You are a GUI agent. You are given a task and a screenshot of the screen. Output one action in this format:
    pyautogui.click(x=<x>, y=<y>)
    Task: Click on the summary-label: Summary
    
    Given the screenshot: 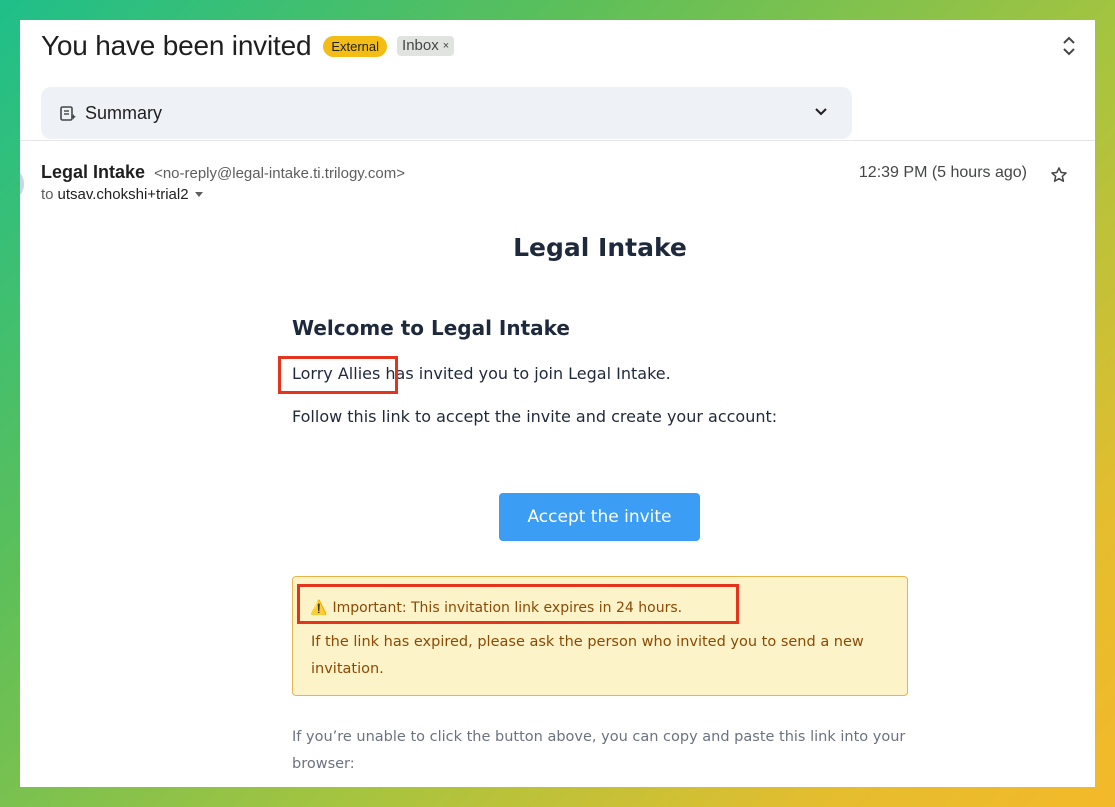 What is the action you would take?
    pyautogui.click(x=124, y=112)
    